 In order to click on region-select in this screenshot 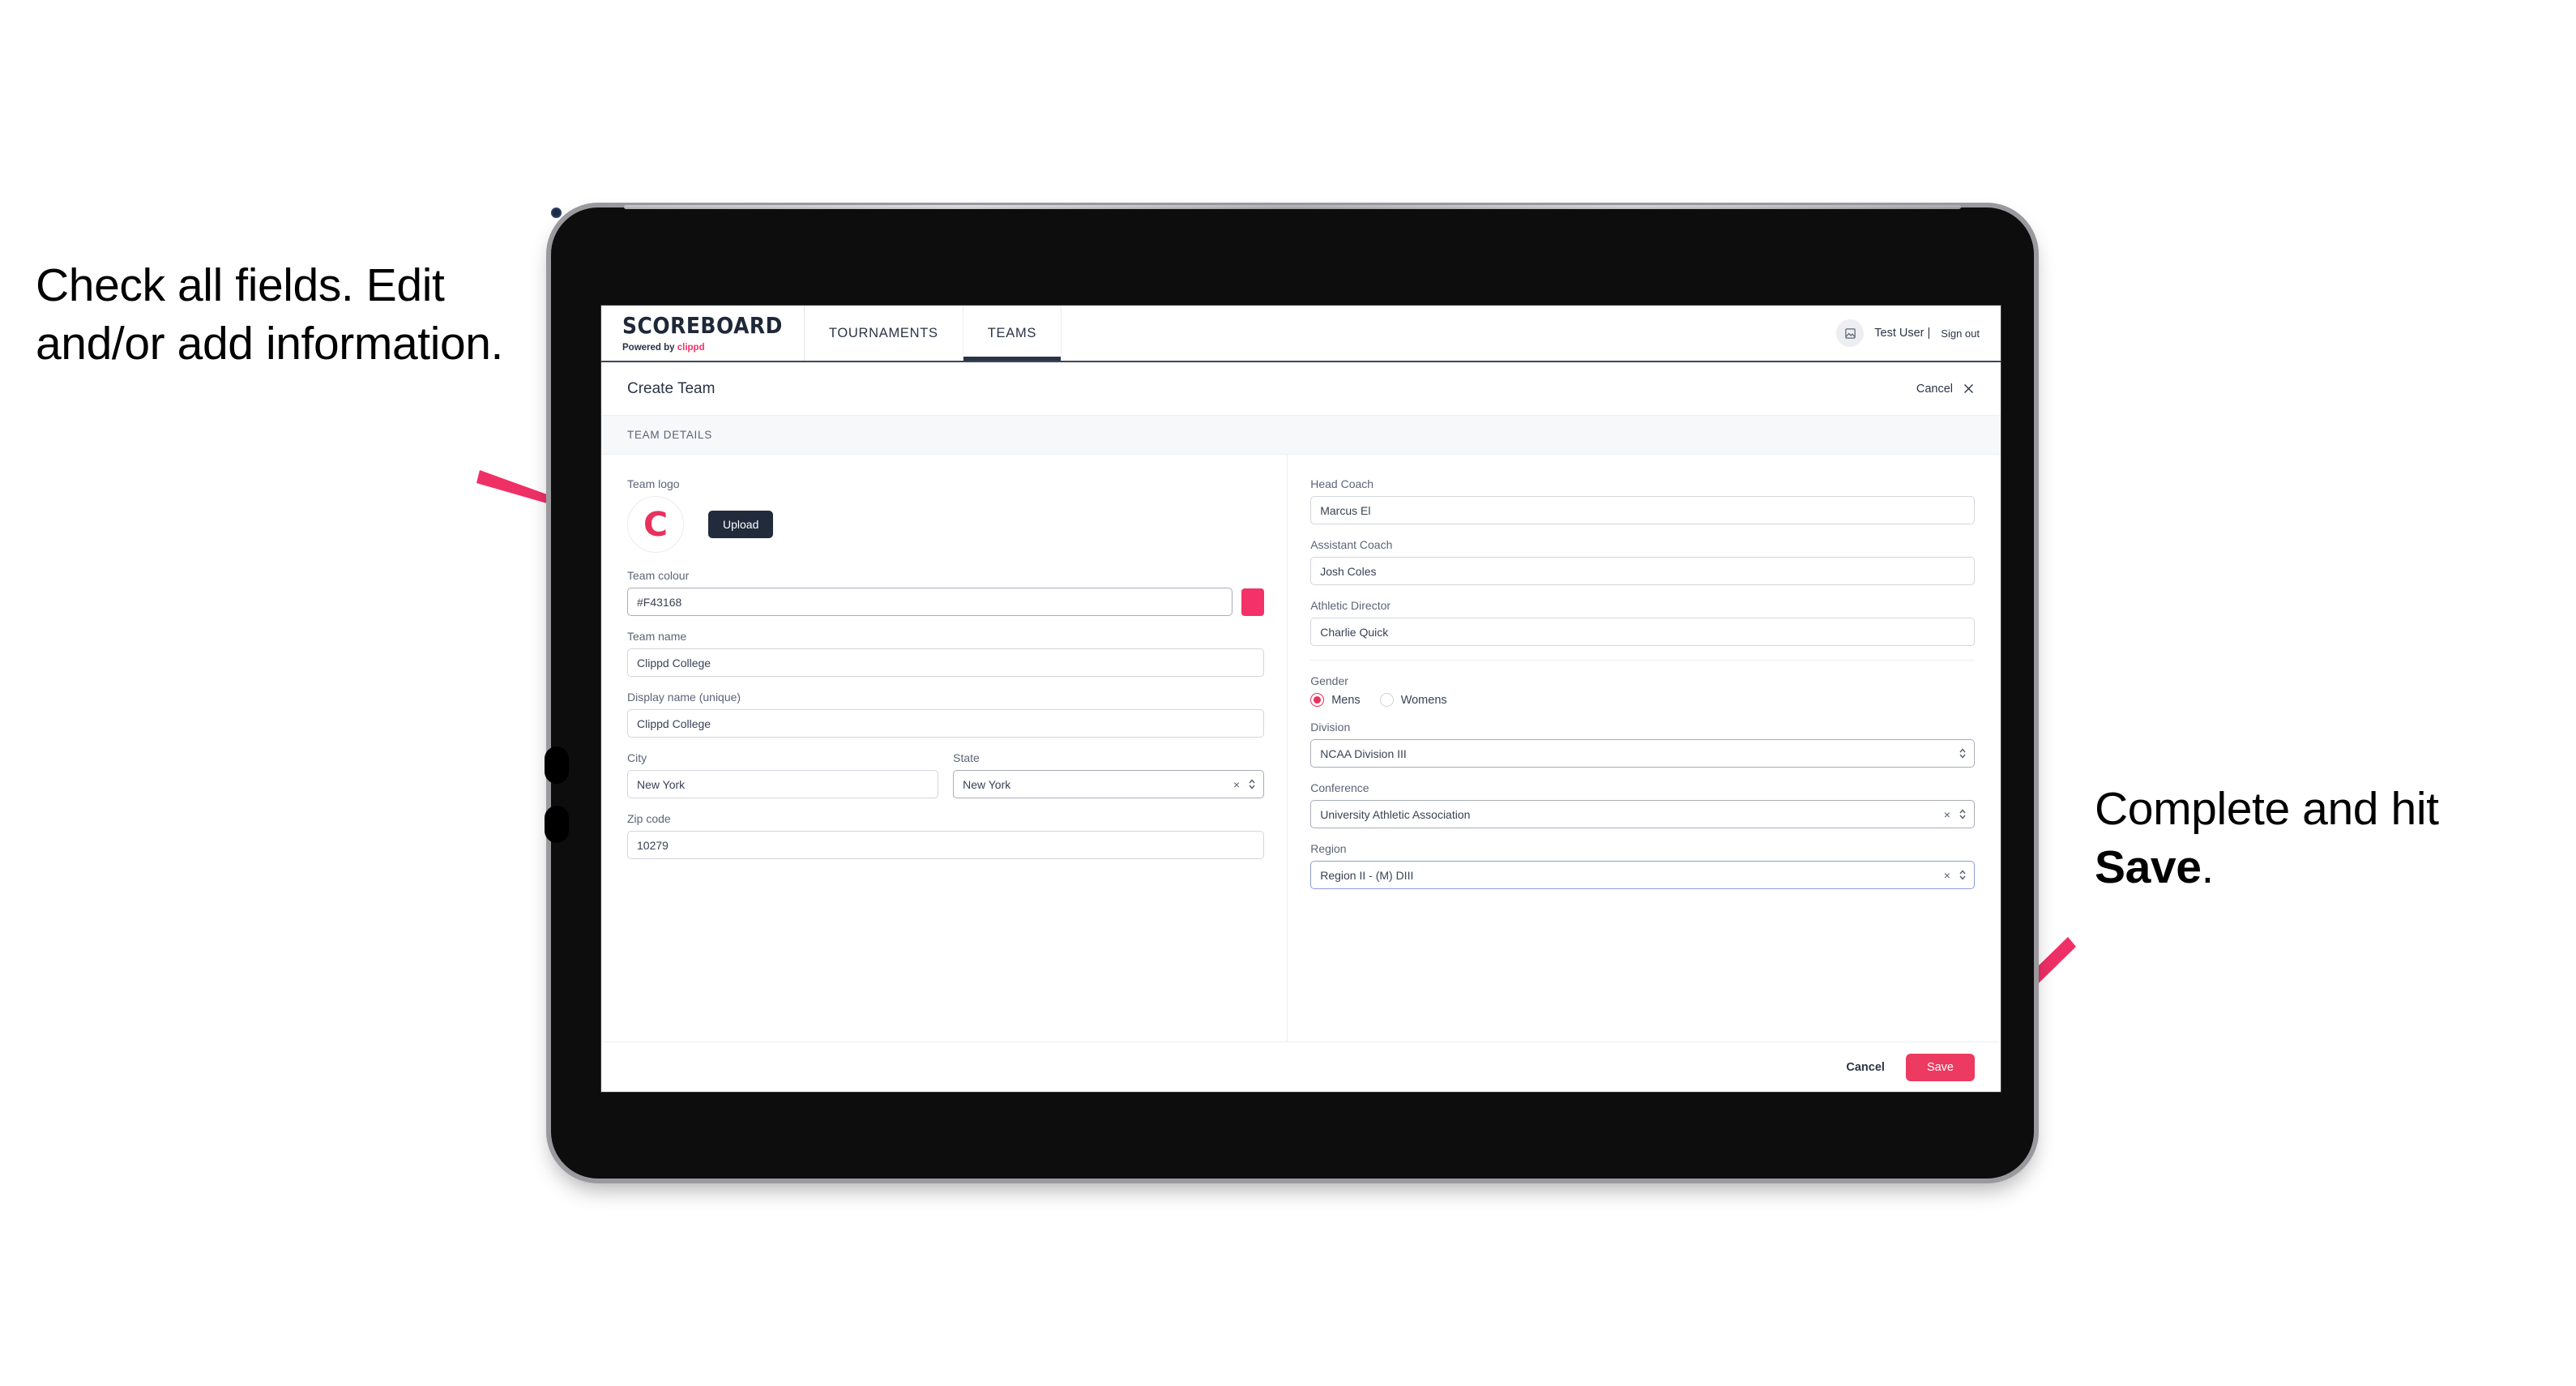, I will do `click(1642, 875)`.